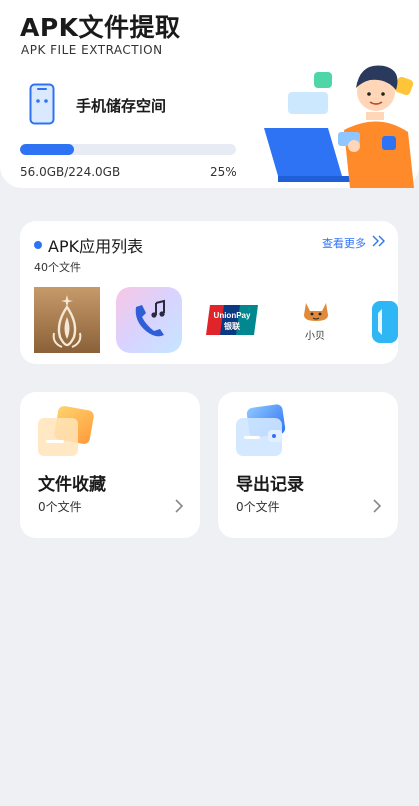  Describe the element at coordinates (67, 320) in the screenshot. I see `app-gold-flame-icon` at that location.